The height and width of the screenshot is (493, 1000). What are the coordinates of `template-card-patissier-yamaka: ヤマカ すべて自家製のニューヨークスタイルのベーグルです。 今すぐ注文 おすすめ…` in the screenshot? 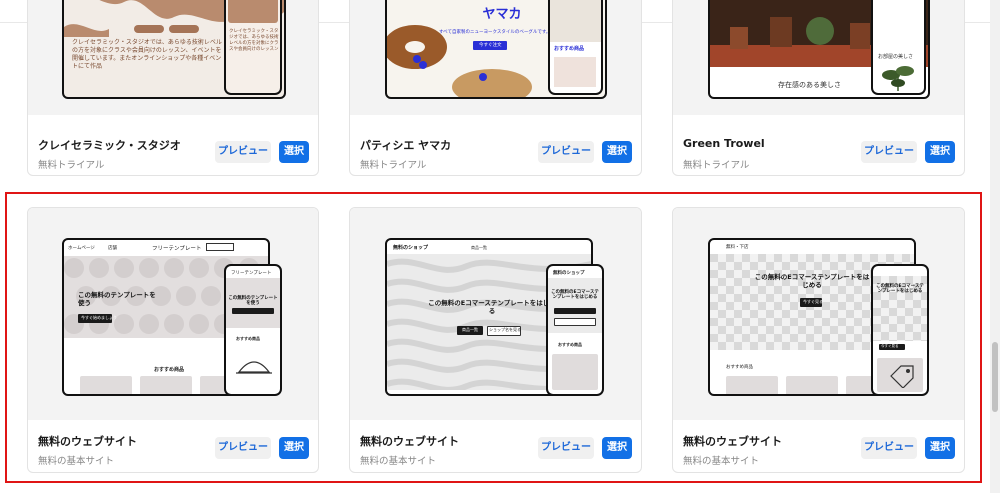 It's located at (495, 88).